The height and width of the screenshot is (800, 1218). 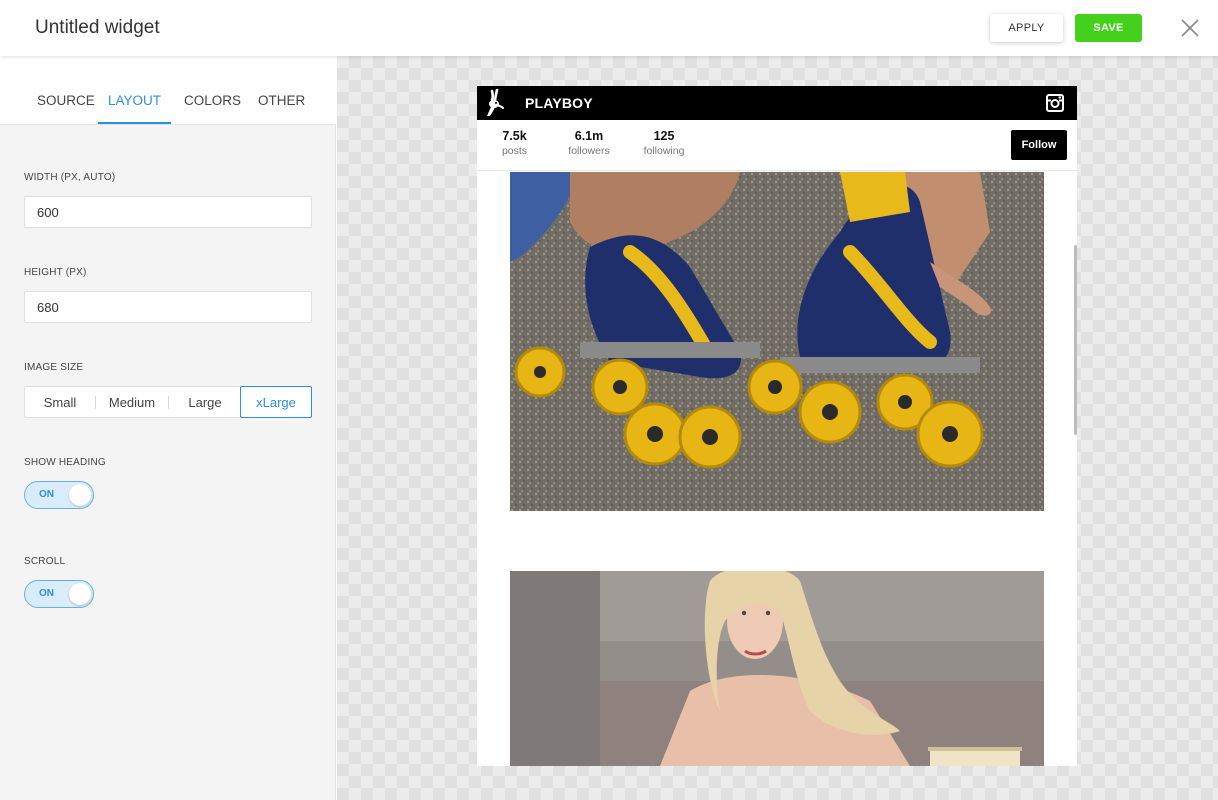 I want to click on settings-tabs: SOURCE LAYOUT COLORS OTHER, so click(x=168, y=90).